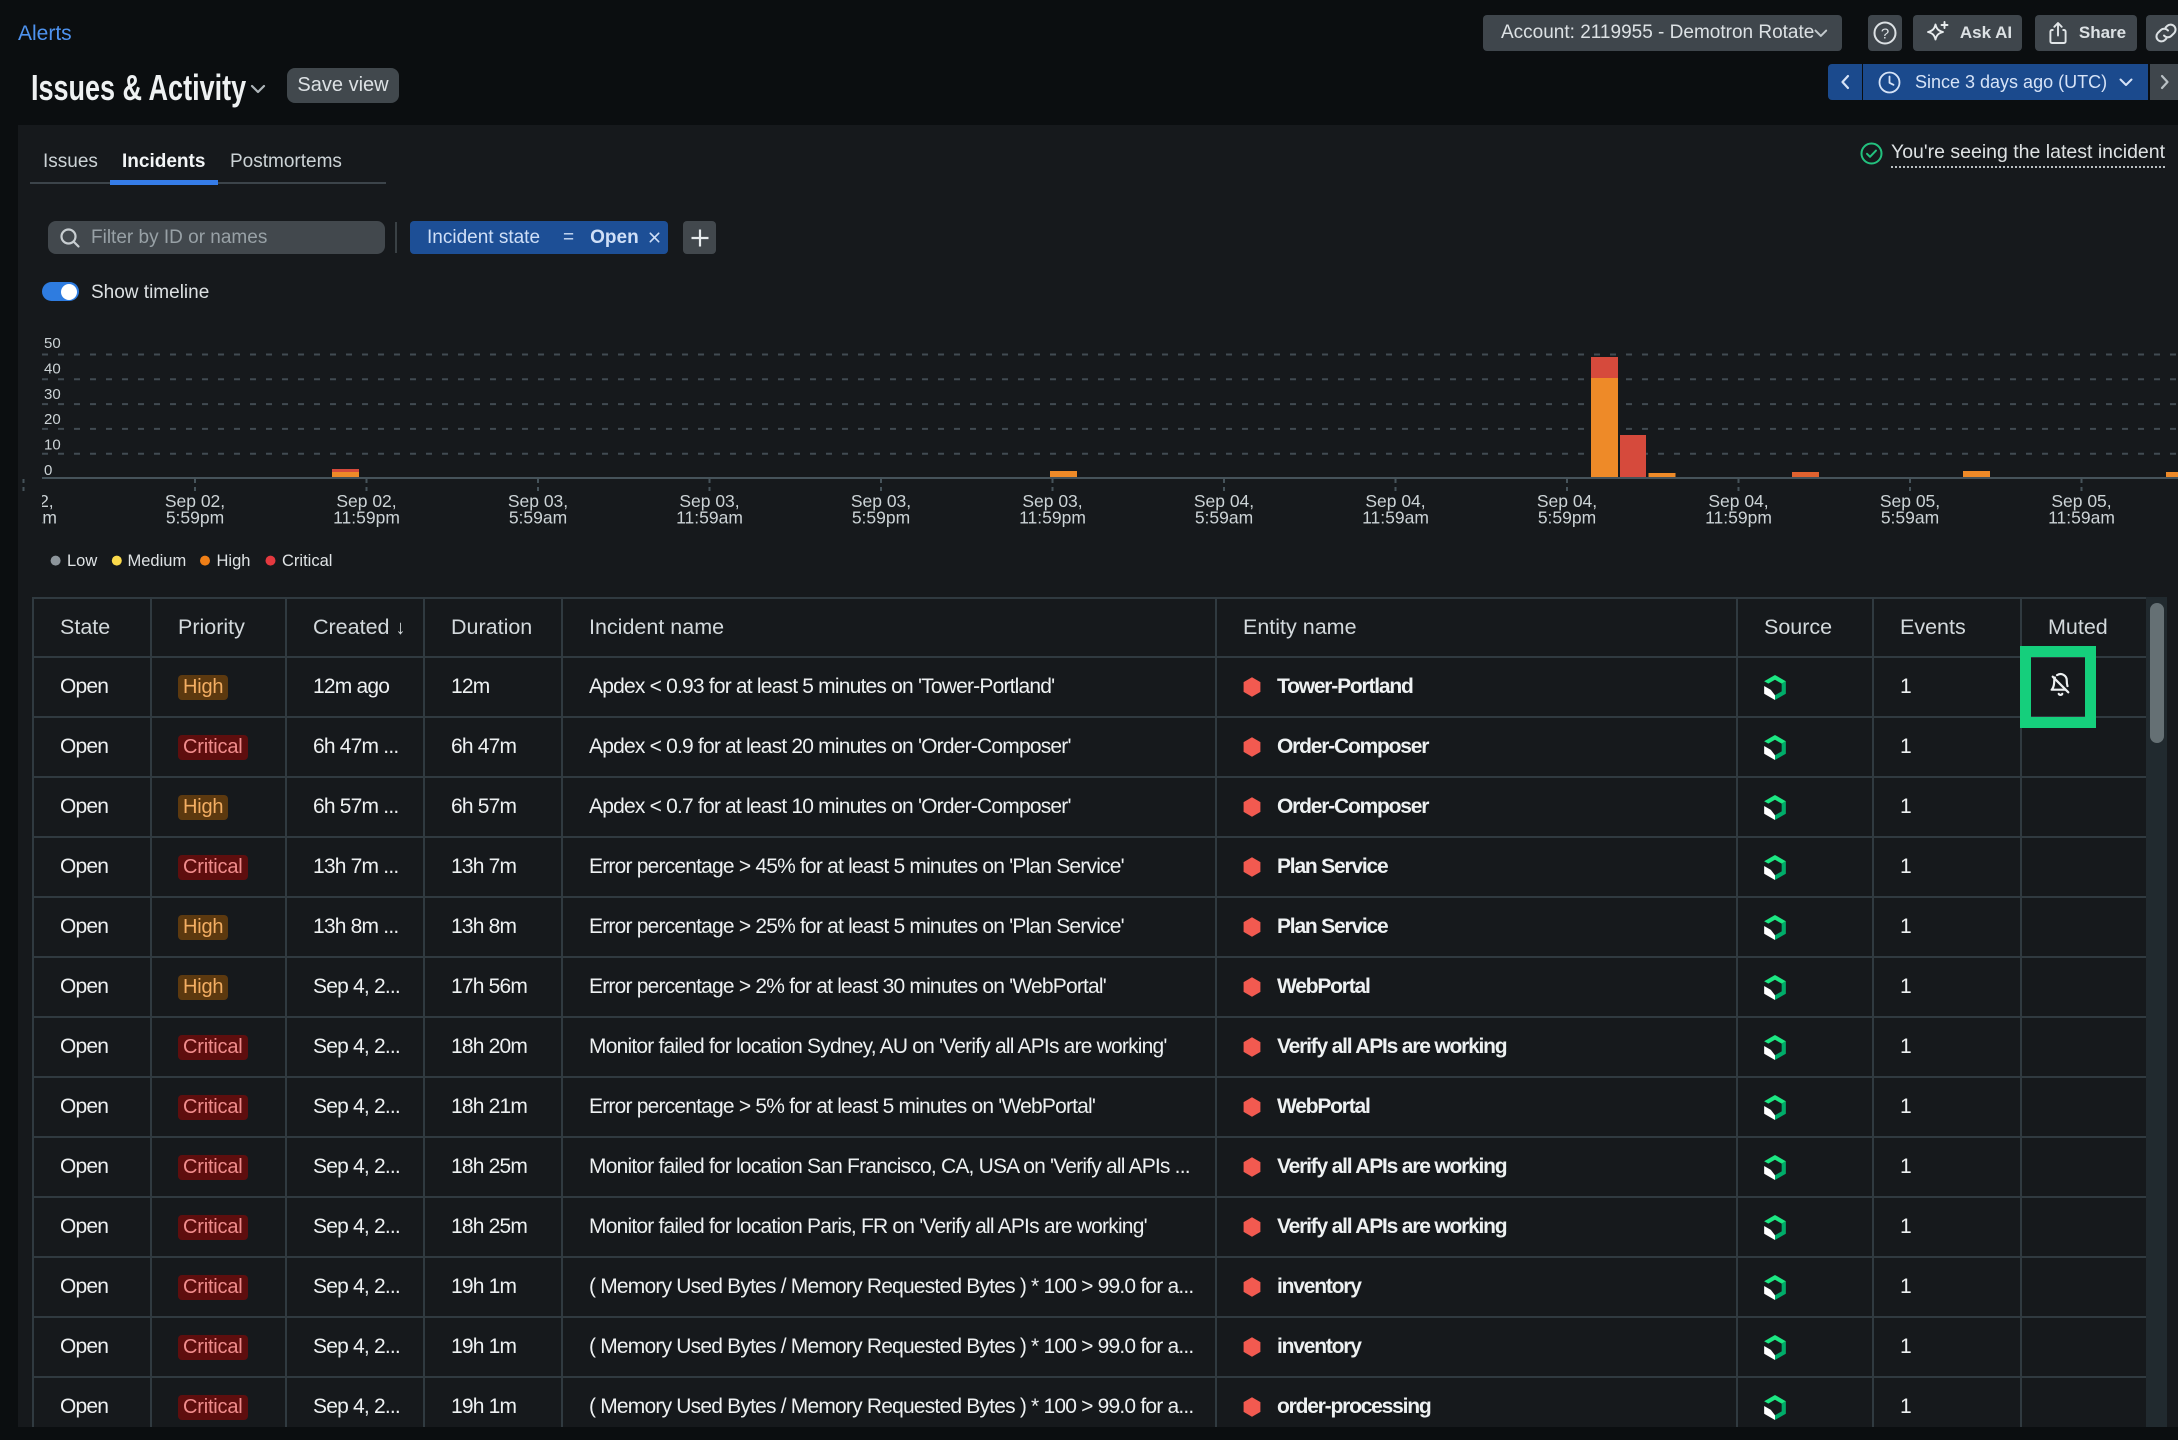 Image resolution: width=2178 pixels, height=1440 pixels. Describe the element at coordinates (82, 561) in the screenshot. I see `svg-text: Low` at that location.